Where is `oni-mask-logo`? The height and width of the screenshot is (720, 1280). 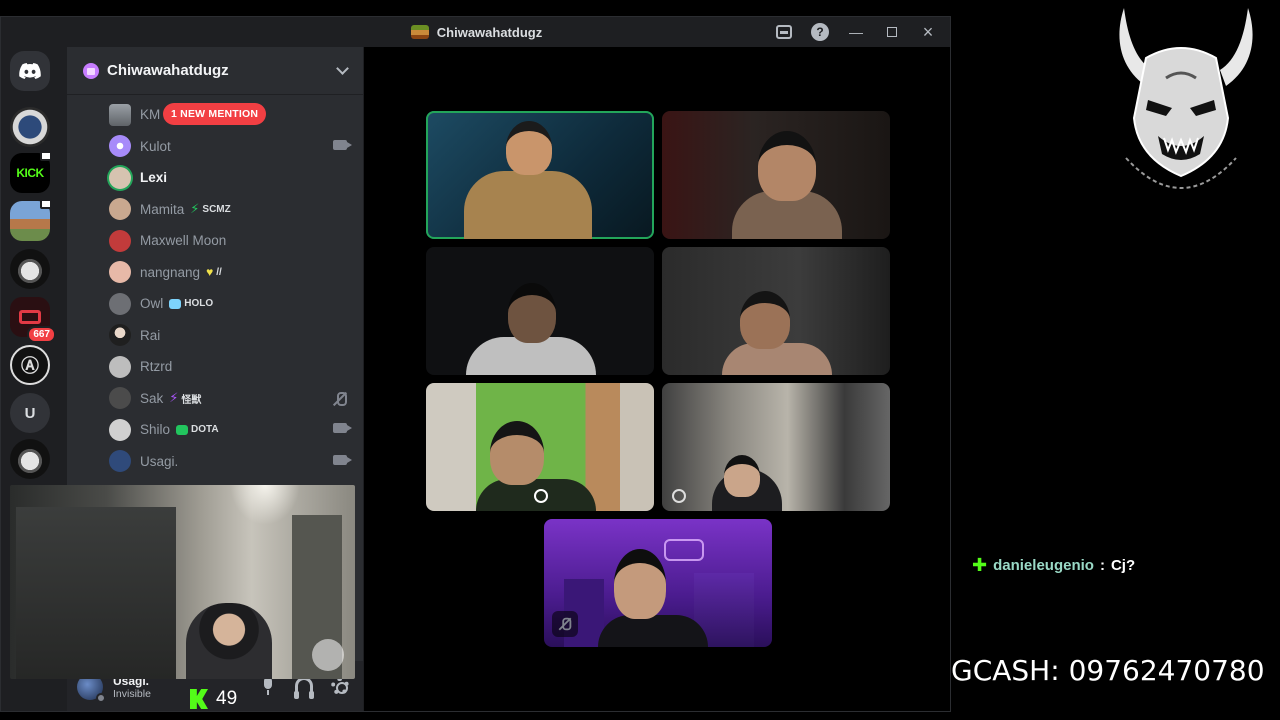 oni-mask-logo is located at coordinates (1181, 106).